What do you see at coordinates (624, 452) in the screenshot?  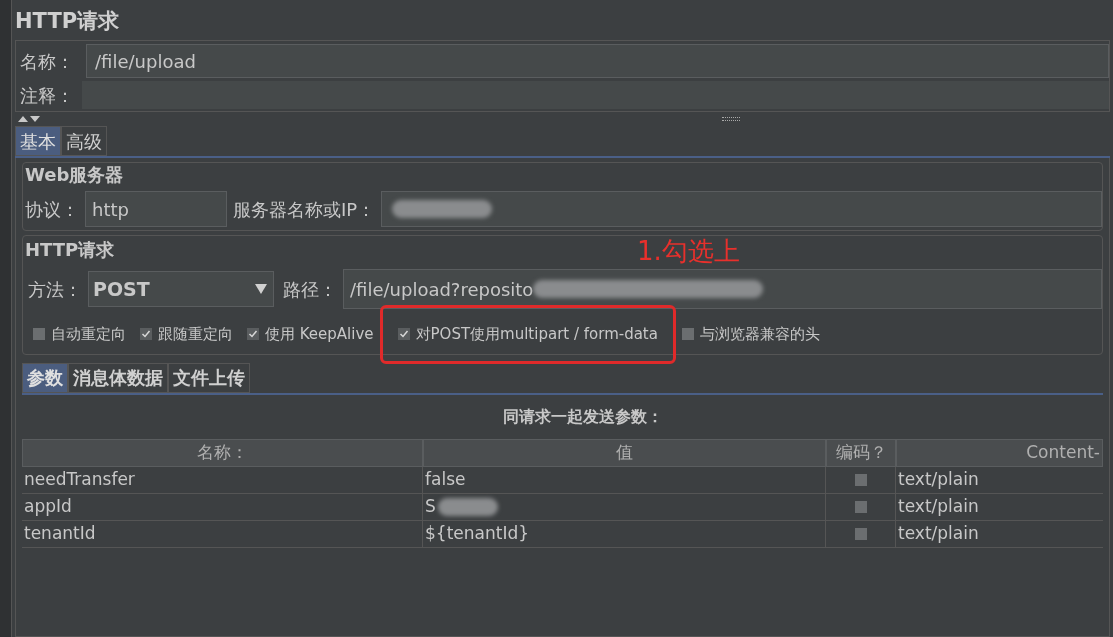 I see `column-header: 值` at bounding box center [624, 452].